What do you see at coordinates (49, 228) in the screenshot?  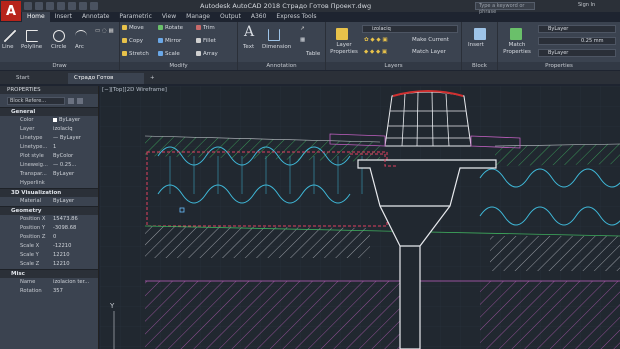 I see `geometry-row: Position Y -3098.68` at bounding box center [49, 228].